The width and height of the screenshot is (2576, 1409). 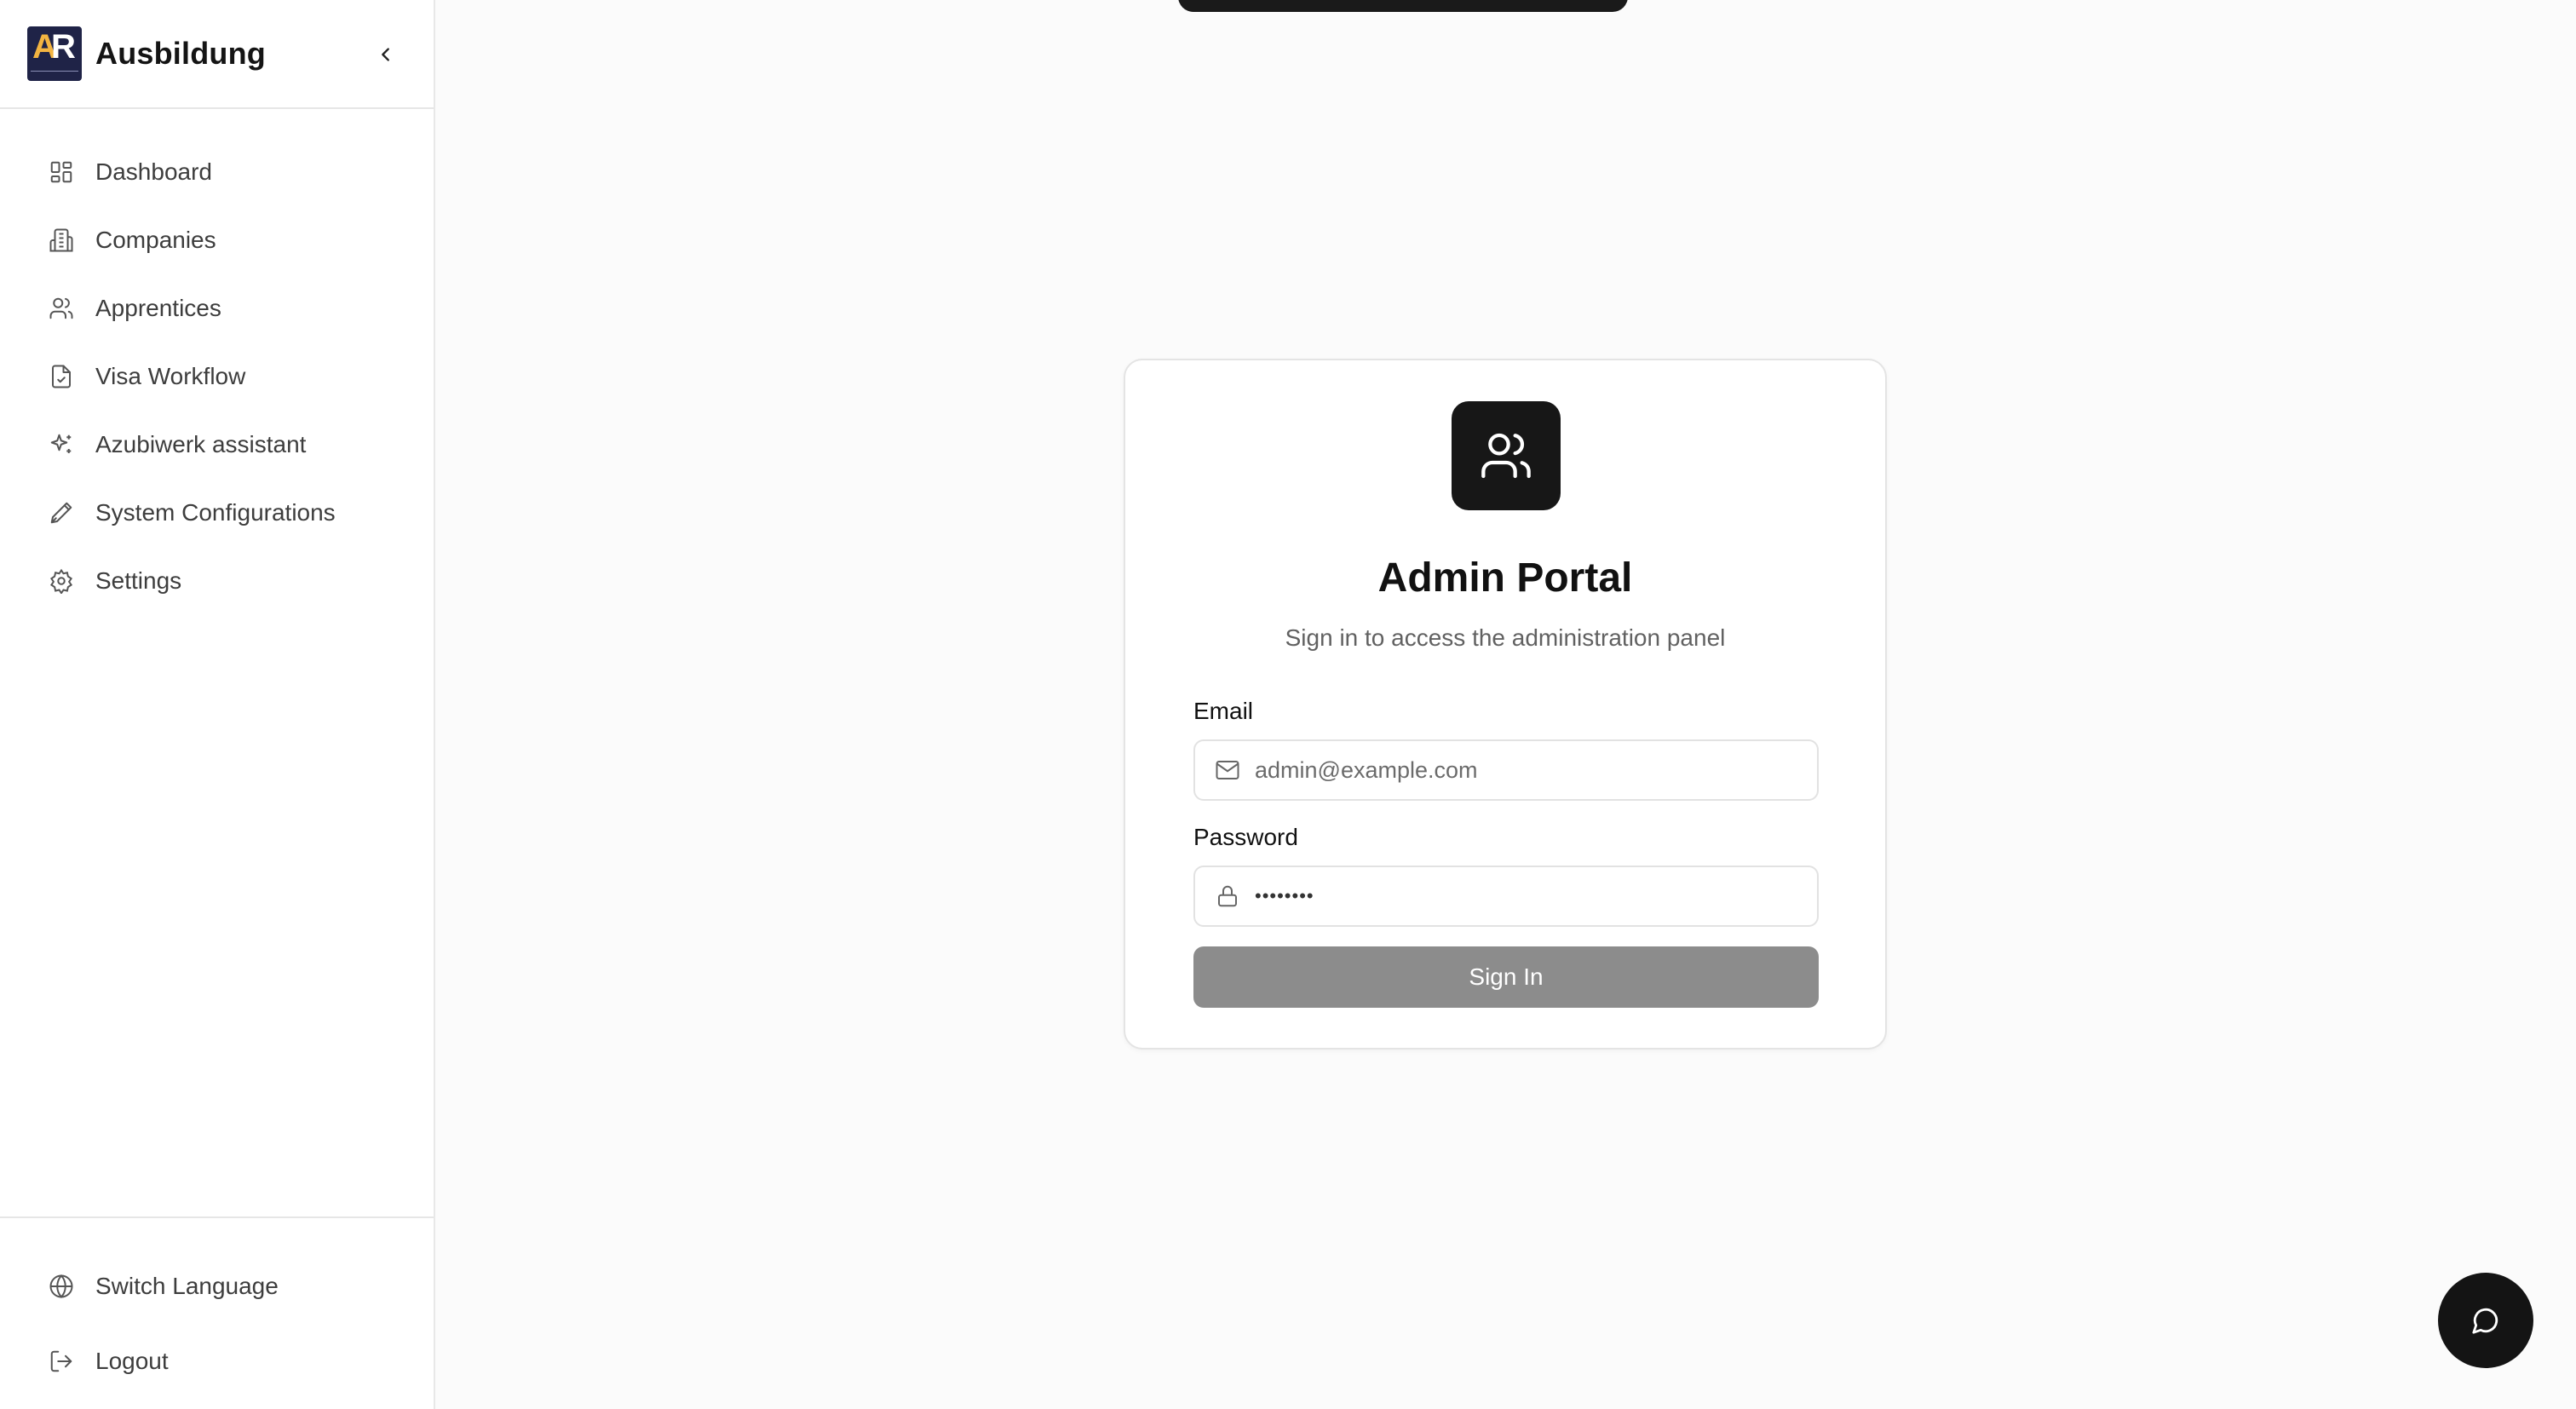 What do you see at coordinates (217, 581) in the screenshot?
I see `sidebar-item-settings: Settings` at bounding box center [217, 581].